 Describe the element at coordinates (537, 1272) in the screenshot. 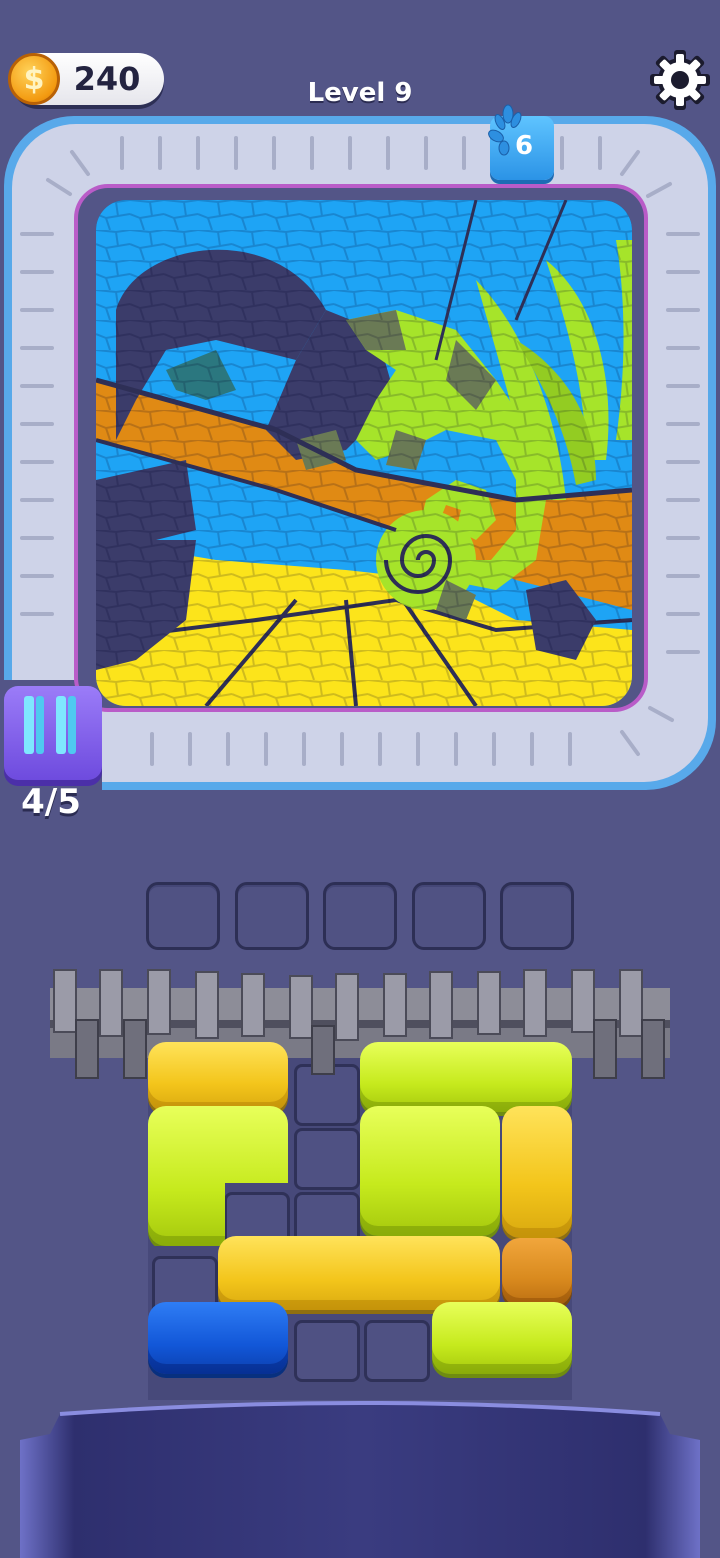

I see `orange-block` at that location.